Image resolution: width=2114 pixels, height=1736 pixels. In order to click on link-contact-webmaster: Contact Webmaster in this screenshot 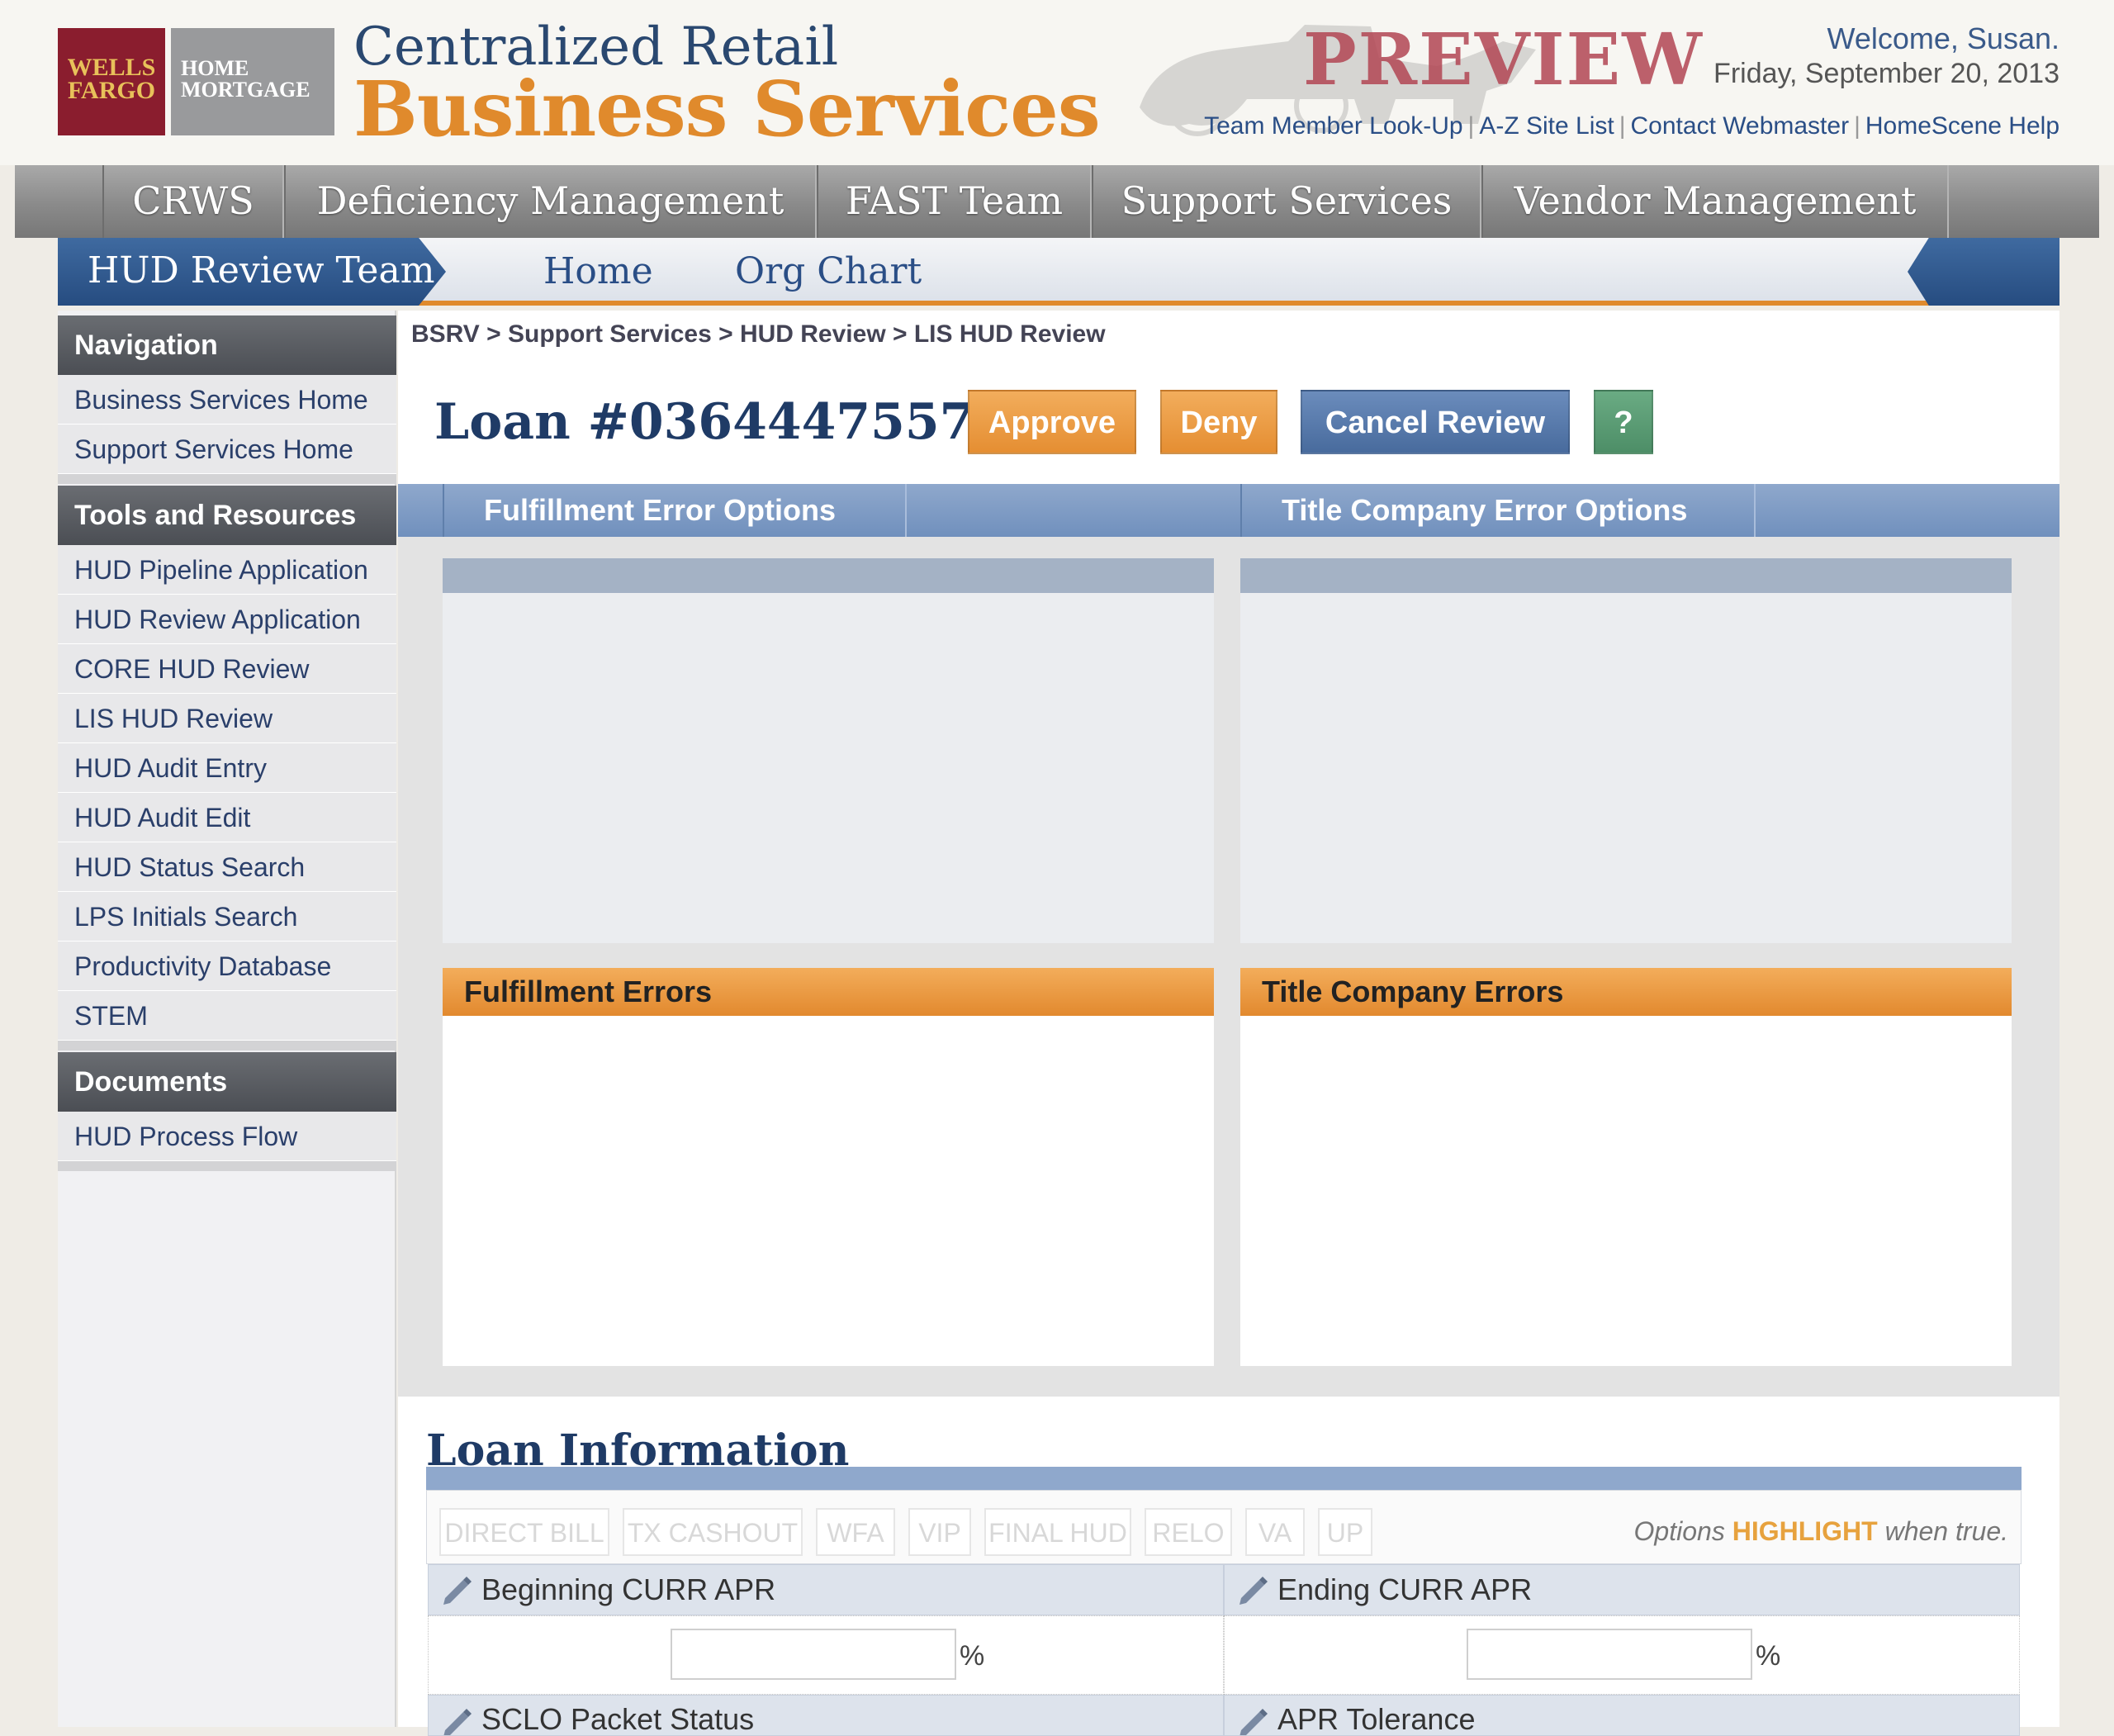, I will do `click(1741, 126)`.